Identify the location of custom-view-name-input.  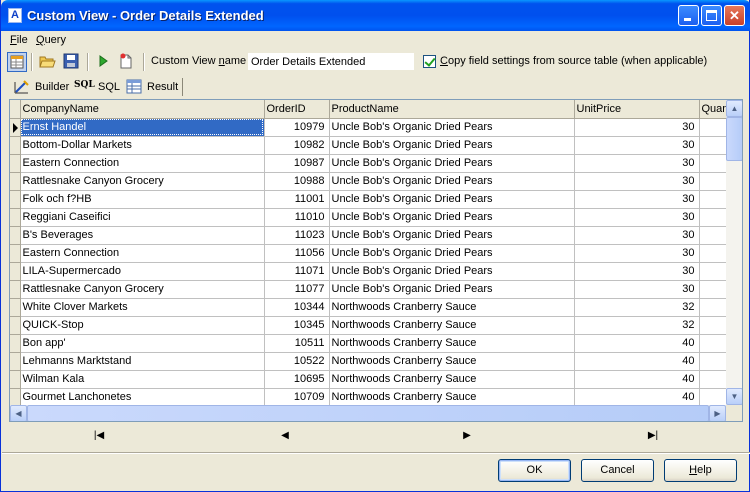
(331, 61).